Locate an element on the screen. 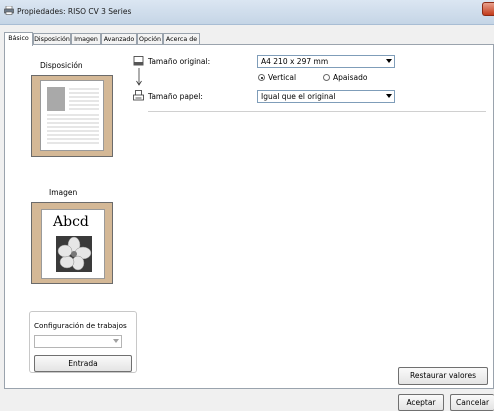 This screenshot has height=411, width=494. original-size-select: A4 210 x 297 mm is located at coordinates (326, 61).